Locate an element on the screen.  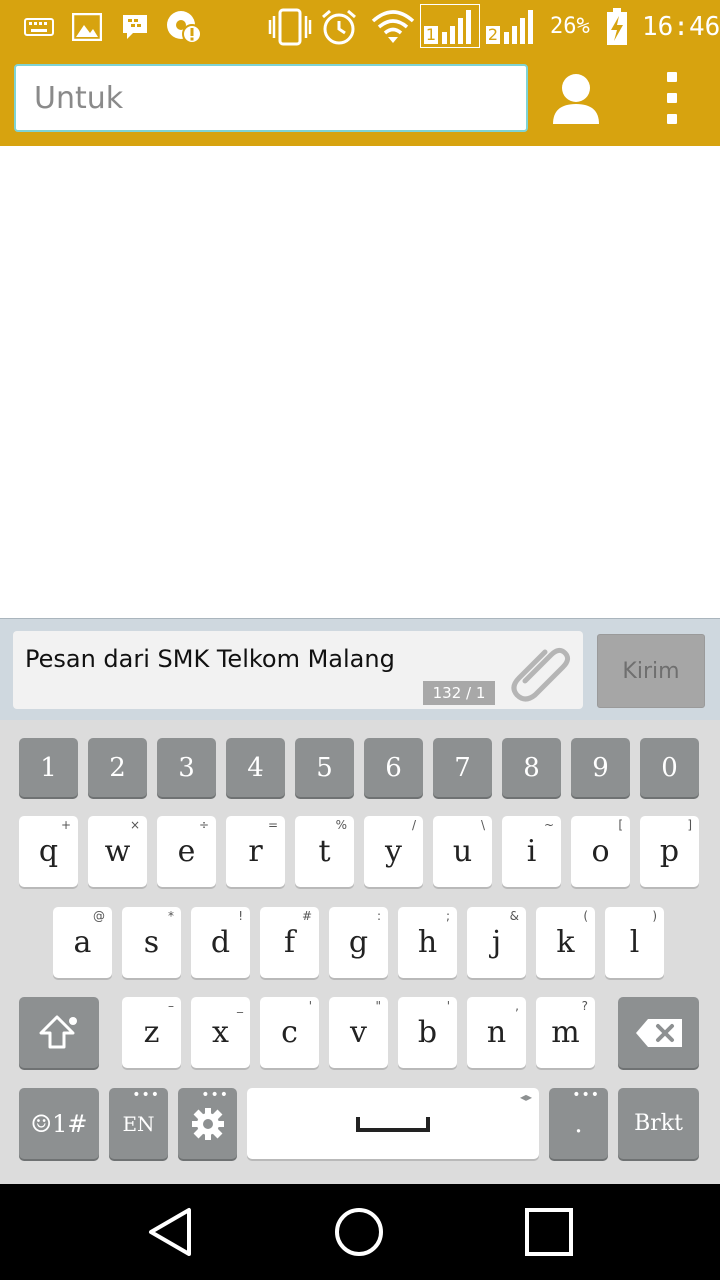
settings-key: ••• is located at coordinates (207, 1123).